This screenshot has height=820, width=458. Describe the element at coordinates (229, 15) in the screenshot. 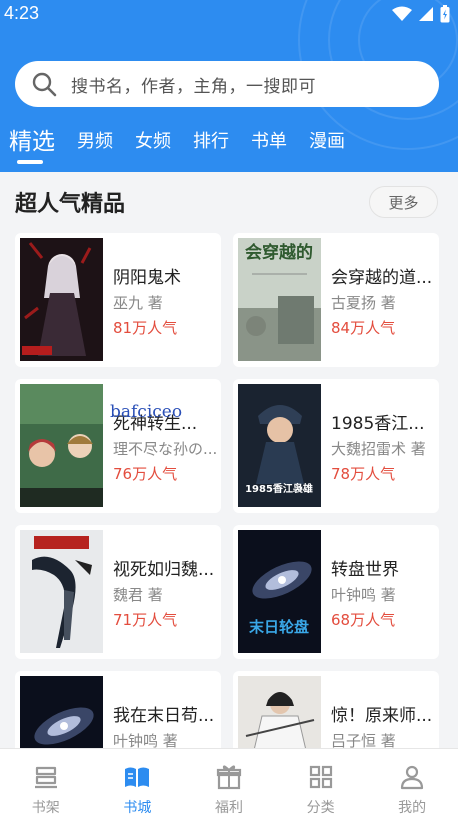

I see `status-bar: 4:23` at that location.